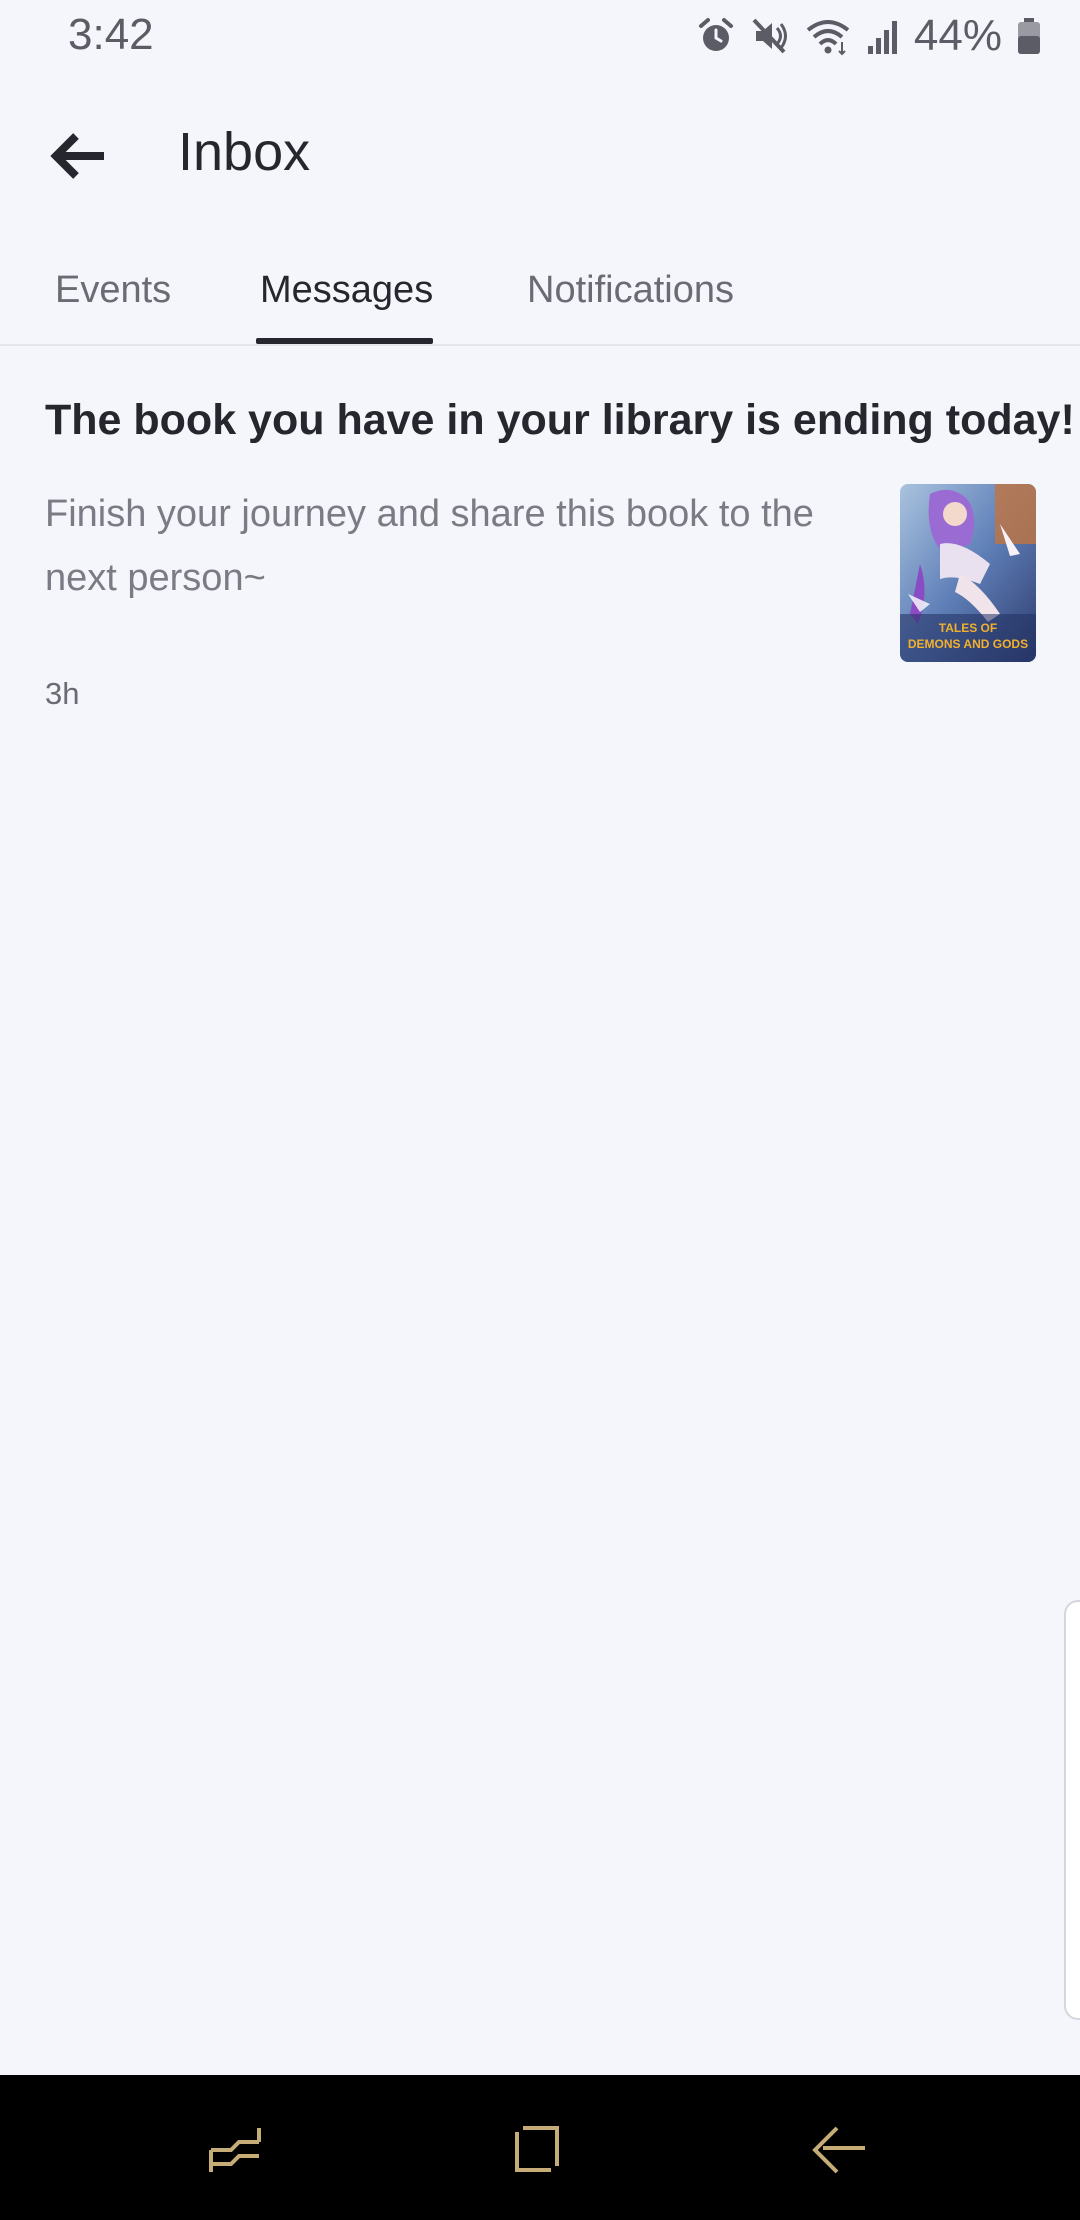 Image resolution: width=1080 pixels, height=2220 pixels. What do you see at coordinates (111, 34) in the screenshot?
I see `status-time: 3:42` at bounding box center [111, 34].